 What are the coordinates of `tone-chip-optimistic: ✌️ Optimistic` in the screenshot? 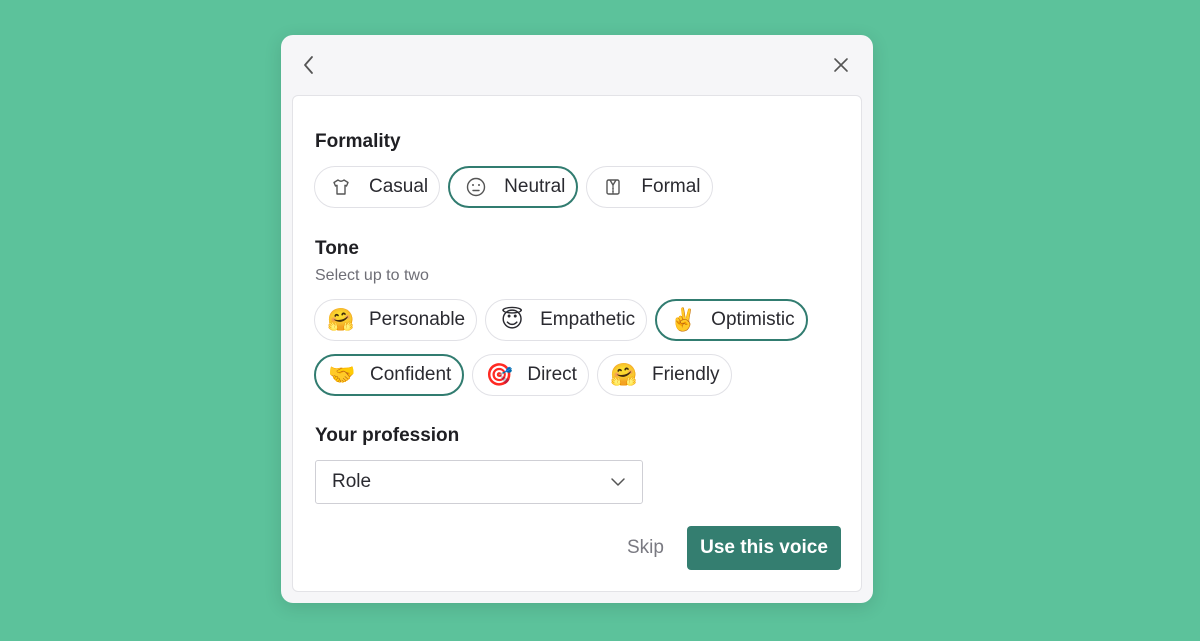 It's located at (731, 320).